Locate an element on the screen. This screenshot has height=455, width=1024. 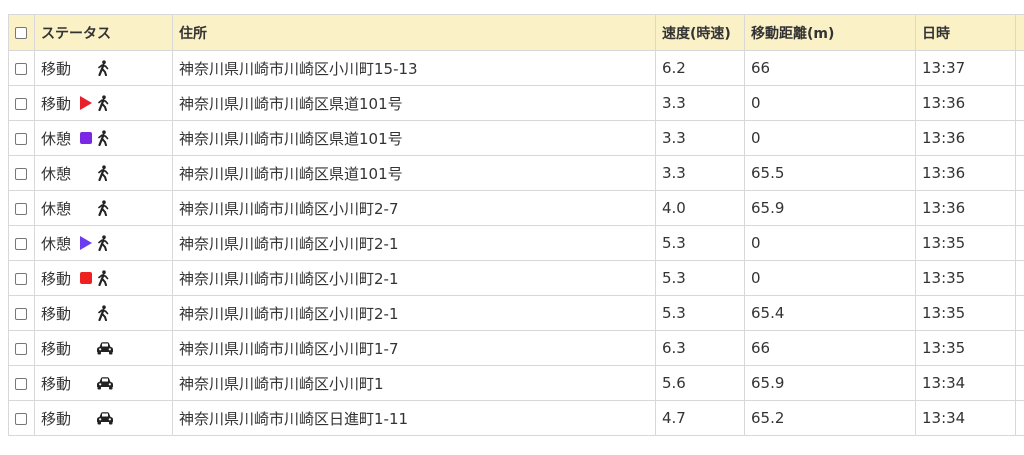
table-row: 休憩 神奈川県川崎市川崎区県道101号 3.3 0 13:36 is located at coordinates (516, 138).